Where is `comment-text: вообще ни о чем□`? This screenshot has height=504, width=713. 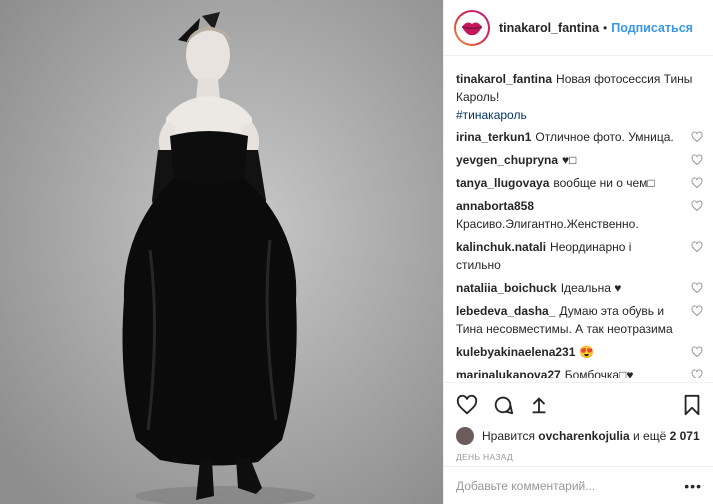 comment-text: вообще ни о чем□ is located at coordinates (604, 183).